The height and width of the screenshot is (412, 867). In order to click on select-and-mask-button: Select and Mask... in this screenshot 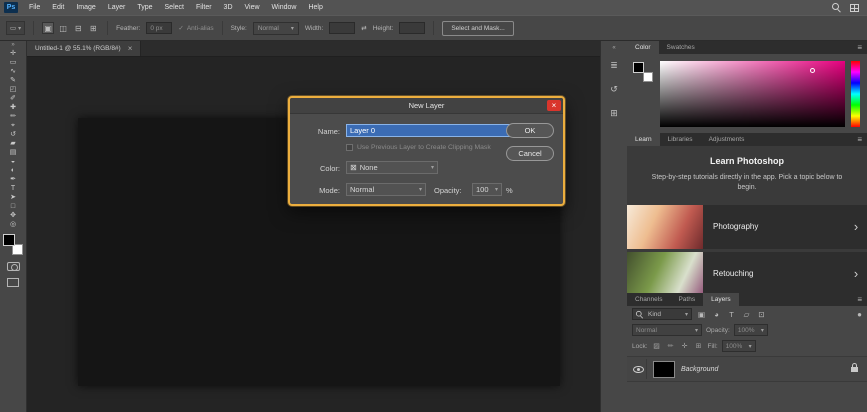, I will do `click(478, 28)`.